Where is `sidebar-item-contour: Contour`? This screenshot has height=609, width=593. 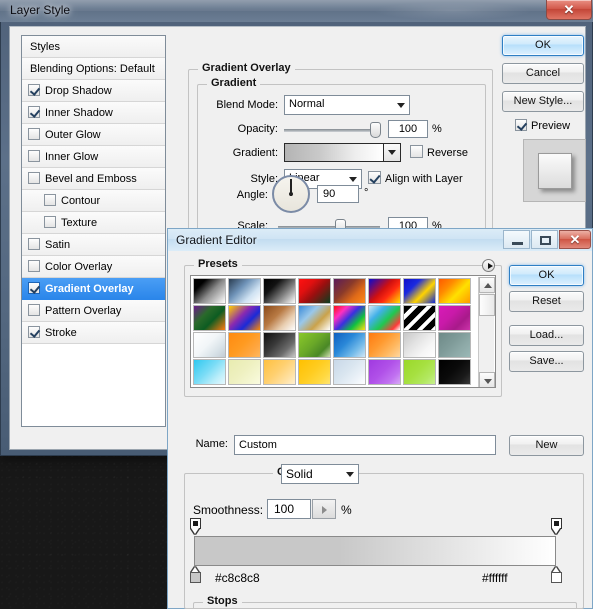 sidebar-item-contour: Contour is located at coordinates (93, 201).